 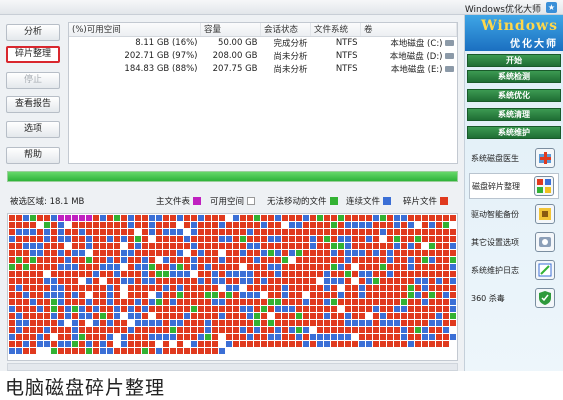 What do you see at coordinates (514, 95) in the screenshot?
I see `nav-system-optimize: 系统优化` at bounding box center [514, 95].